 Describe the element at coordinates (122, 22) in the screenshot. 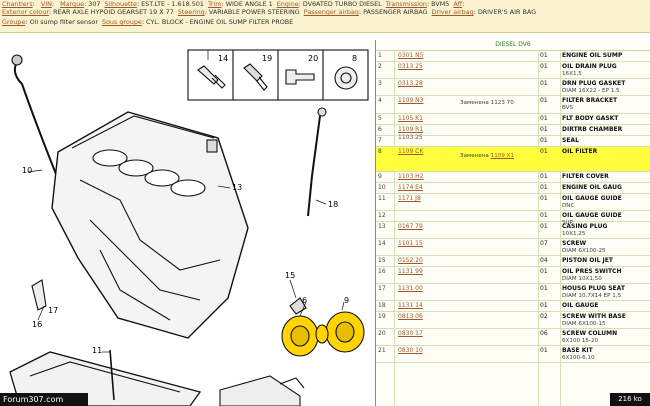

I see `header-field-label: Sous groupe` at that location.